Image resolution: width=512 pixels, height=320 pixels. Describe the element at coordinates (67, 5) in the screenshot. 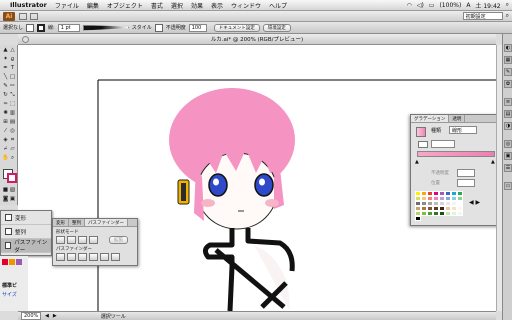

I see `menu-file: ファイル` at that location.